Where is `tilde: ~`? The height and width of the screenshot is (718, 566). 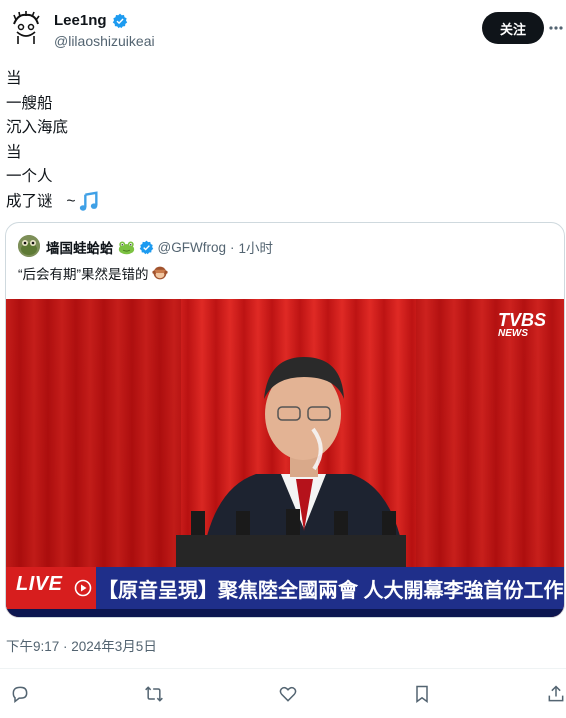 tilde: ~ is located at coordinates (71, 201).